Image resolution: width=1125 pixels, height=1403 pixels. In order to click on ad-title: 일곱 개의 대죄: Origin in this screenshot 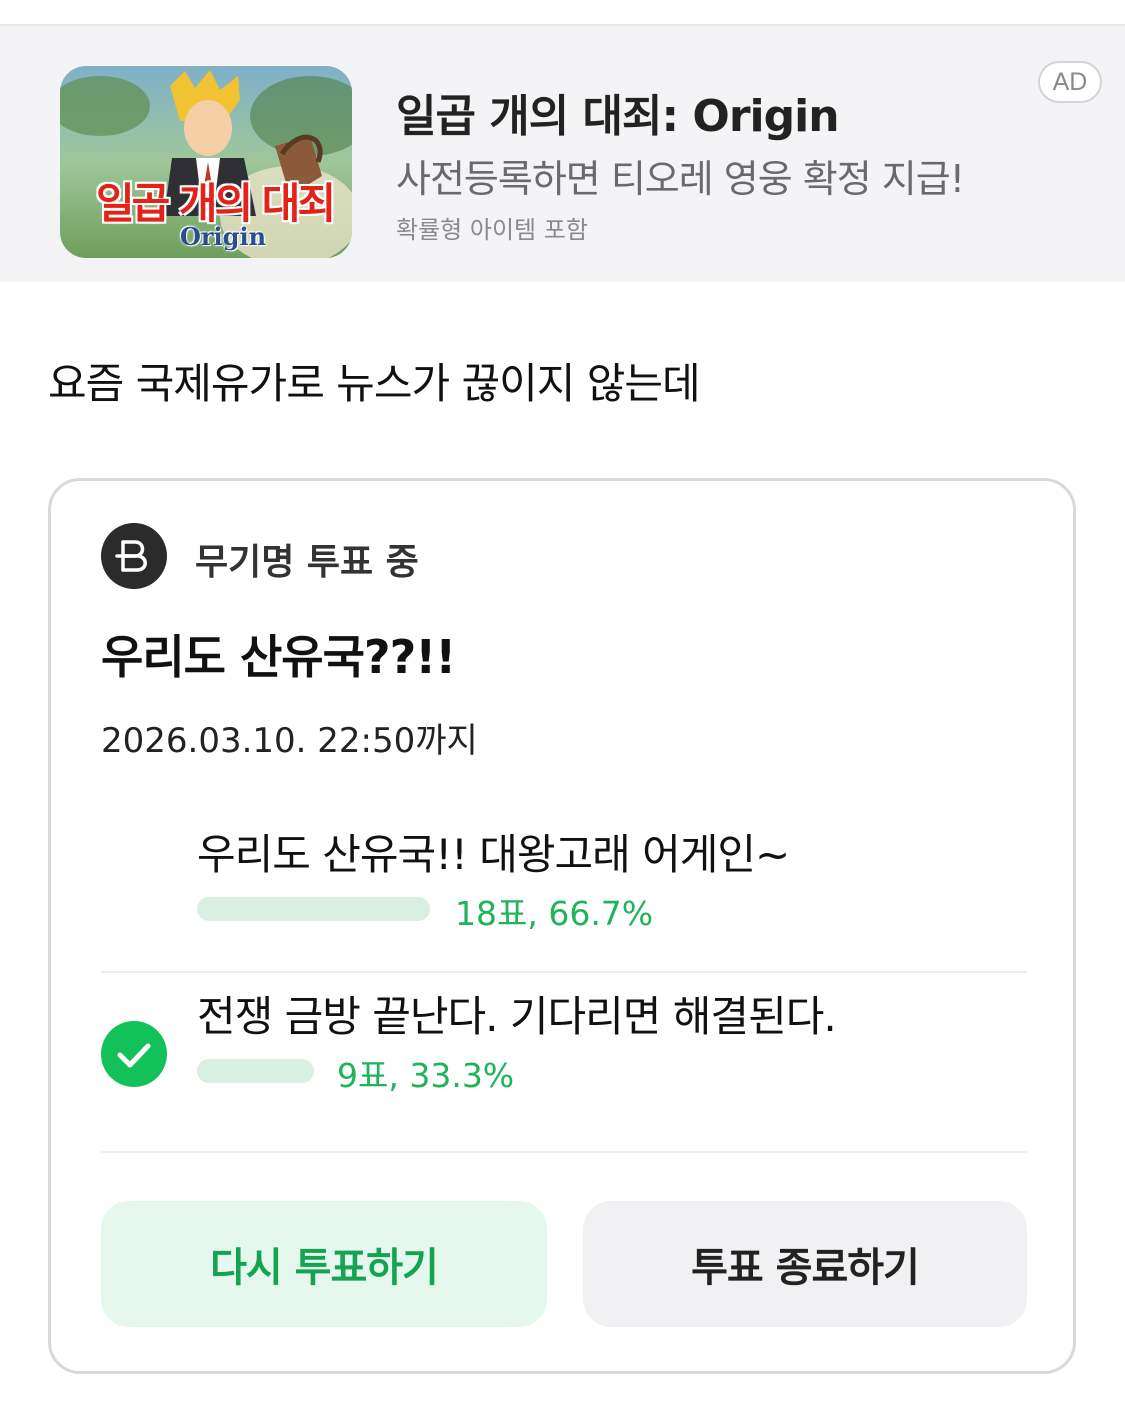, I will do `click(618, 112)`.